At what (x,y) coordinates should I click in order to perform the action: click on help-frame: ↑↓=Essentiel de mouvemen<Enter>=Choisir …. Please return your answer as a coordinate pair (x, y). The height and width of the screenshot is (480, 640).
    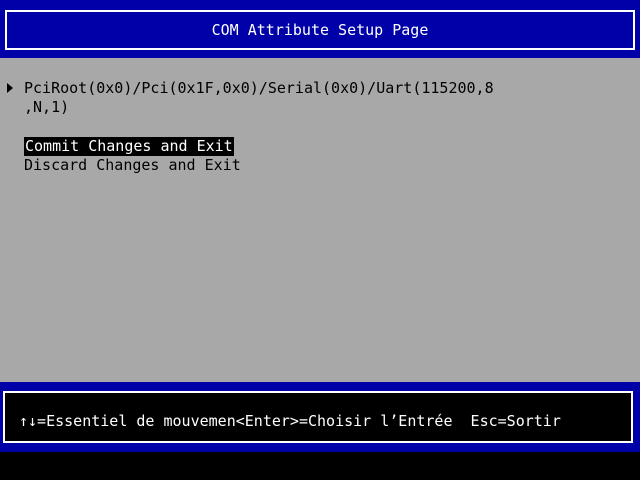
    Looking at the image, I should click on (318, 417).